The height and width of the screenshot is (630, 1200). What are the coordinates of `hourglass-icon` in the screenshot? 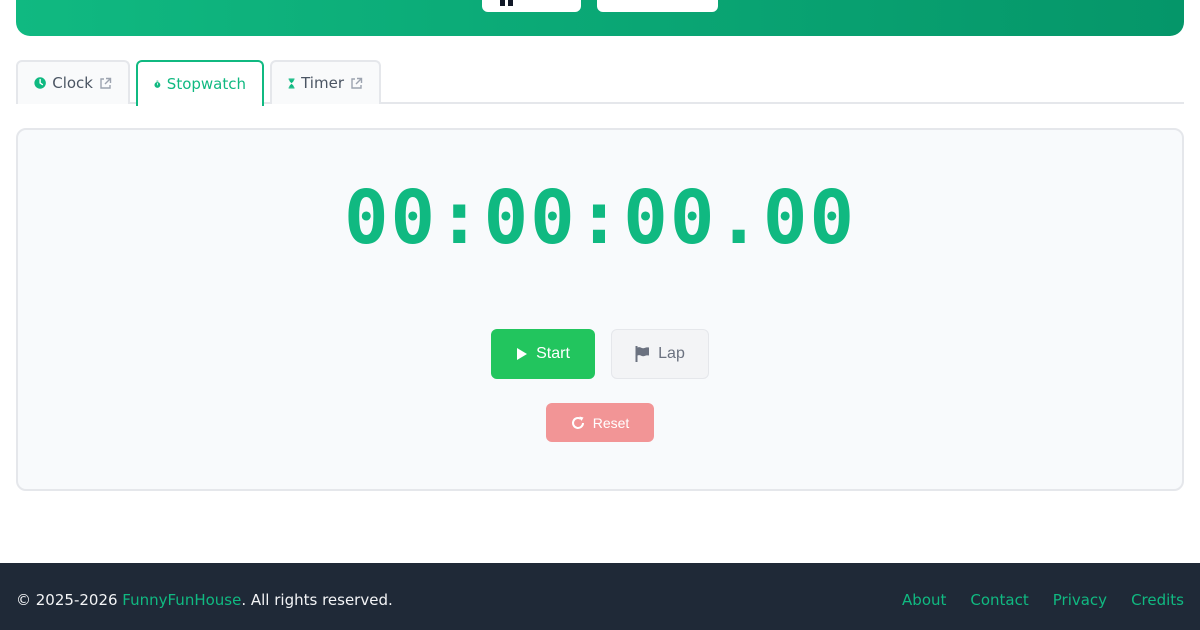 It's located at (291, 83).